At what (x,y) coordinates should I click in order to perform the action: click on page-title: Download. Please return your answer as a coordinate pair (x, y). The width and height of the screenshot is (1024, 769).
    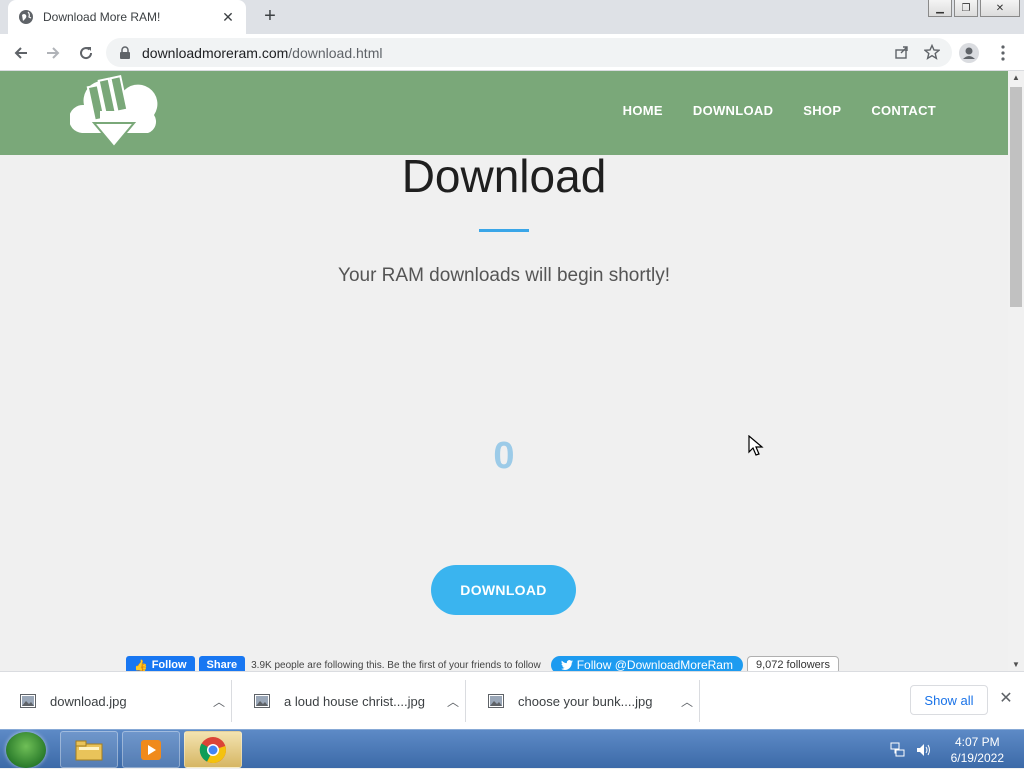
    Looking at the image, I should click on (504, 176).